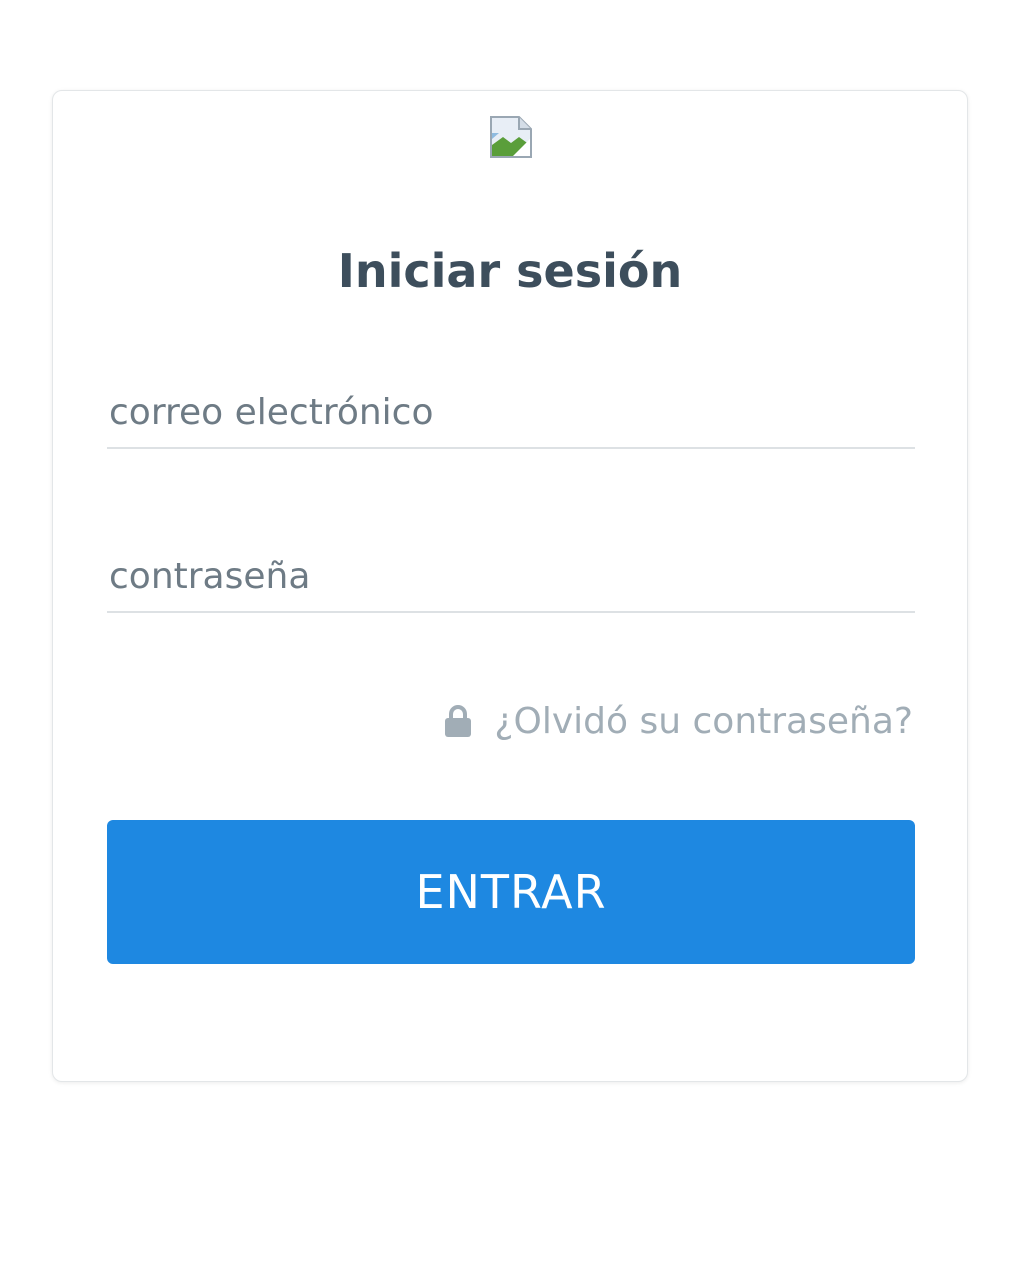 Image resolution: width=1020 pixels, height=1280 pixels. I want to click on submit-button: ENTRAR, so click(511, 892).